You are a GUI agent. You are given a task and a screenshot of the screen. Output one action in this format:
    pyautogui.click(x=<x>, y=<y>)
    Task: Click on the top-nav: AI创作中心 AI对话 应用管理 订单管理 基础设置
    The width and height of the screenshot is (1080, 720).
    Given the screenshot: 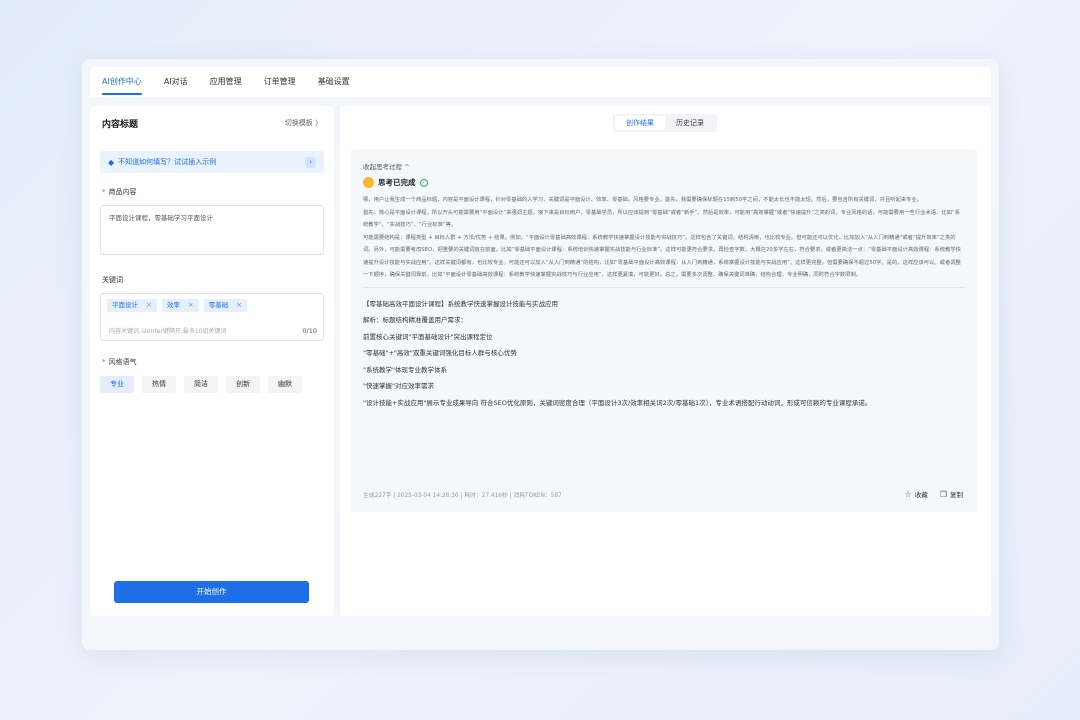 What is the action you would take?
    pyautogui.click(x=540, y=82)
    